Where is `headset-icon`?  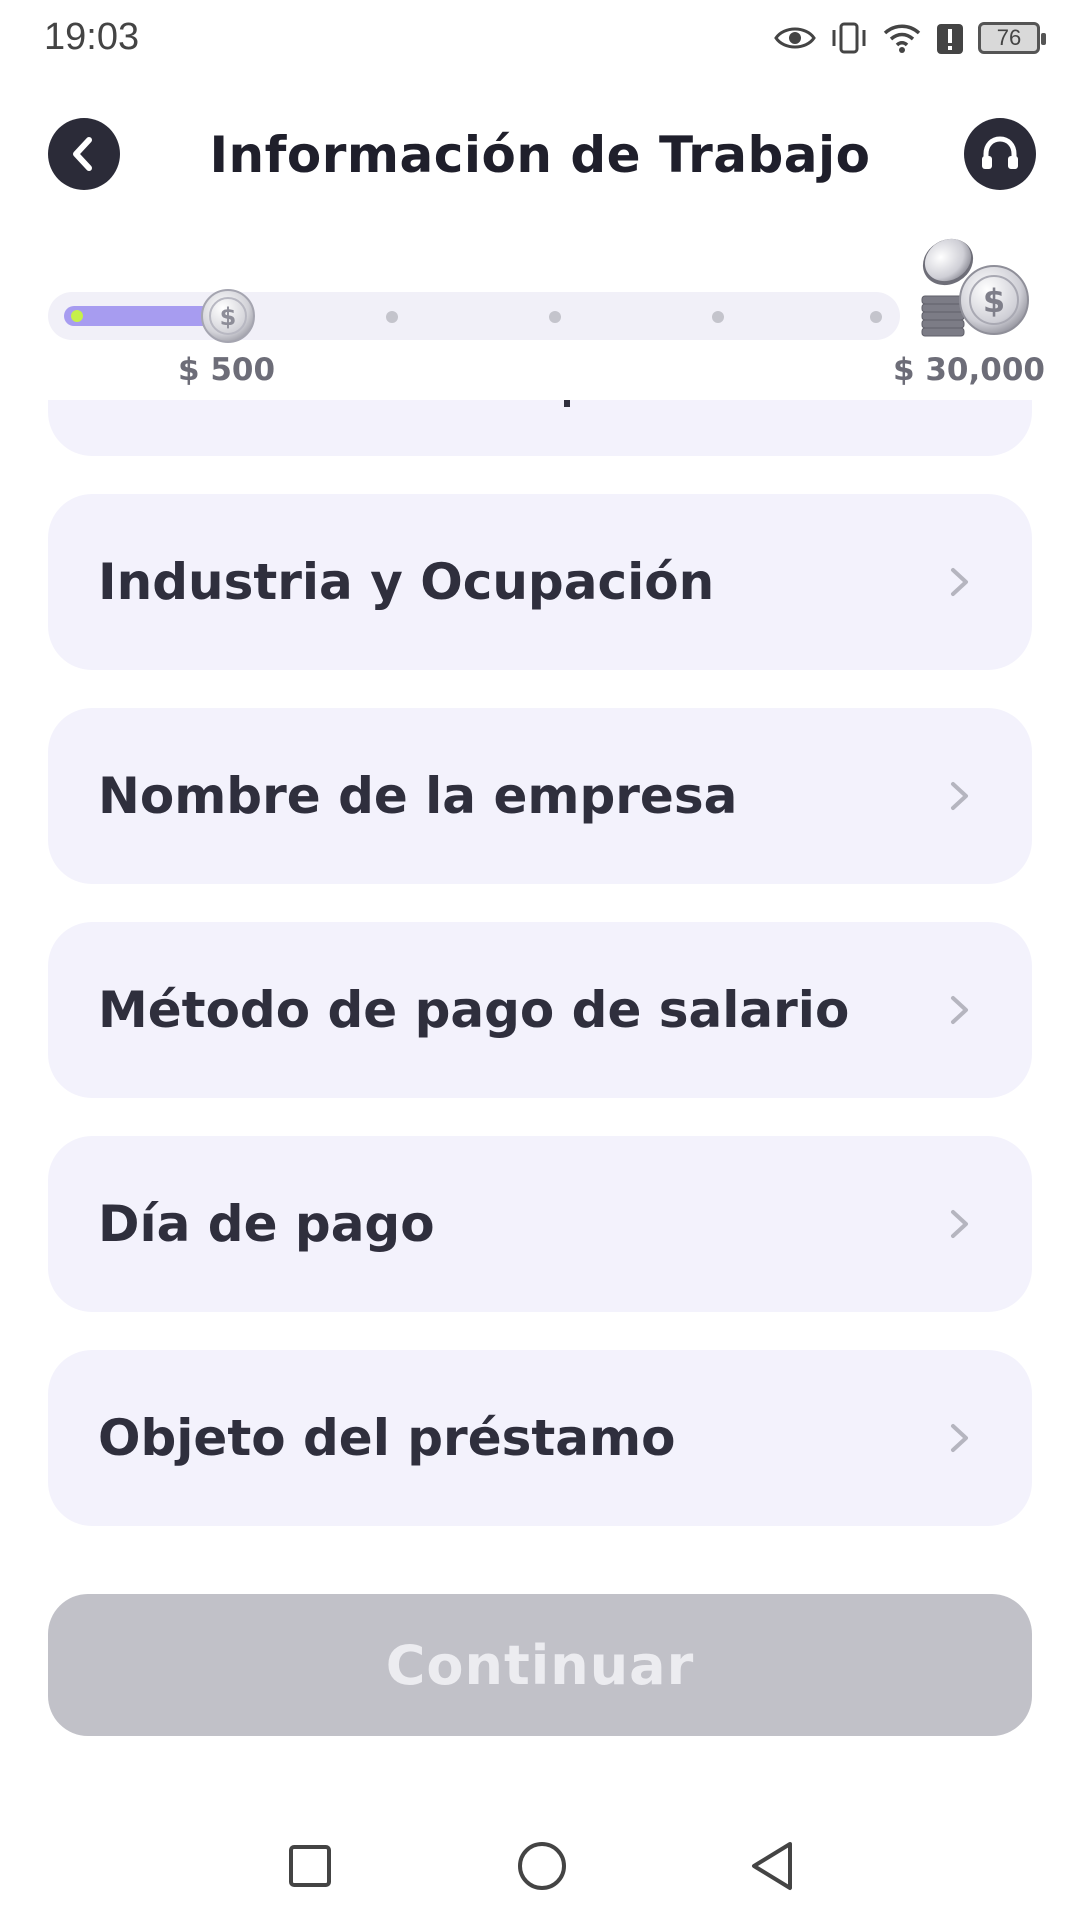 headset-icon is located at coordinates (1000, 152).